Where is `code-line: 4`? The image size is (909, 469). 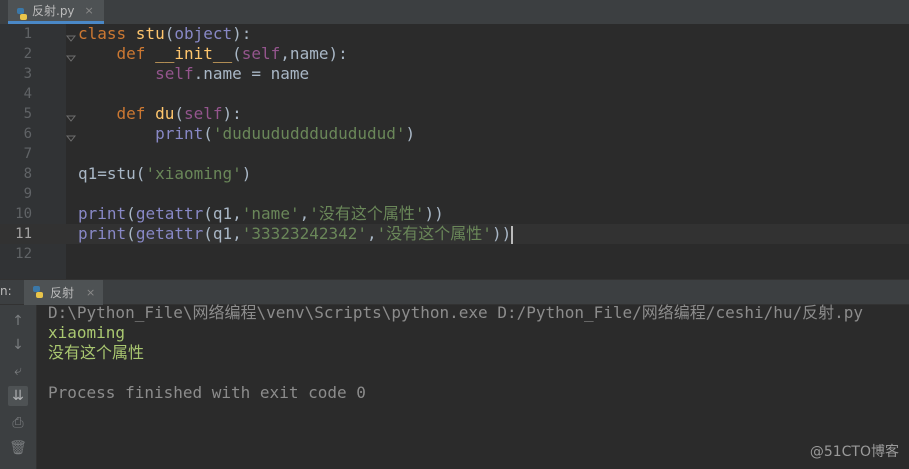
code-line: 4 is located at coordinates (454, 94).